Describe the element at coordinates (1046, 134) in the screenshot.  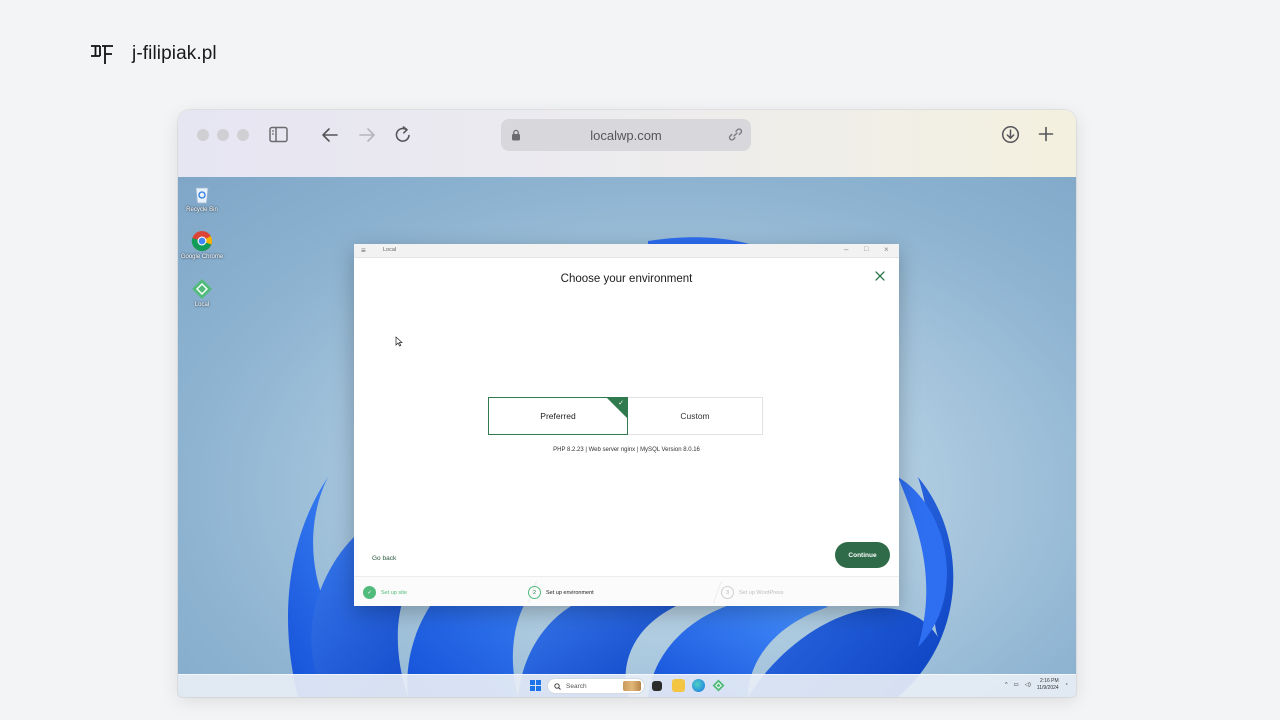
I see `plus-icon` at that location.